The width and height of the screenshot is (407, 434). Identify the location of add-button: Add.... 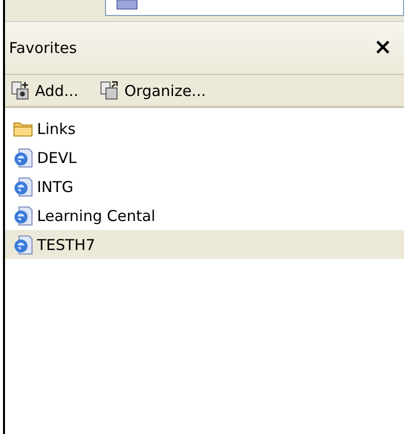
(44, 90).